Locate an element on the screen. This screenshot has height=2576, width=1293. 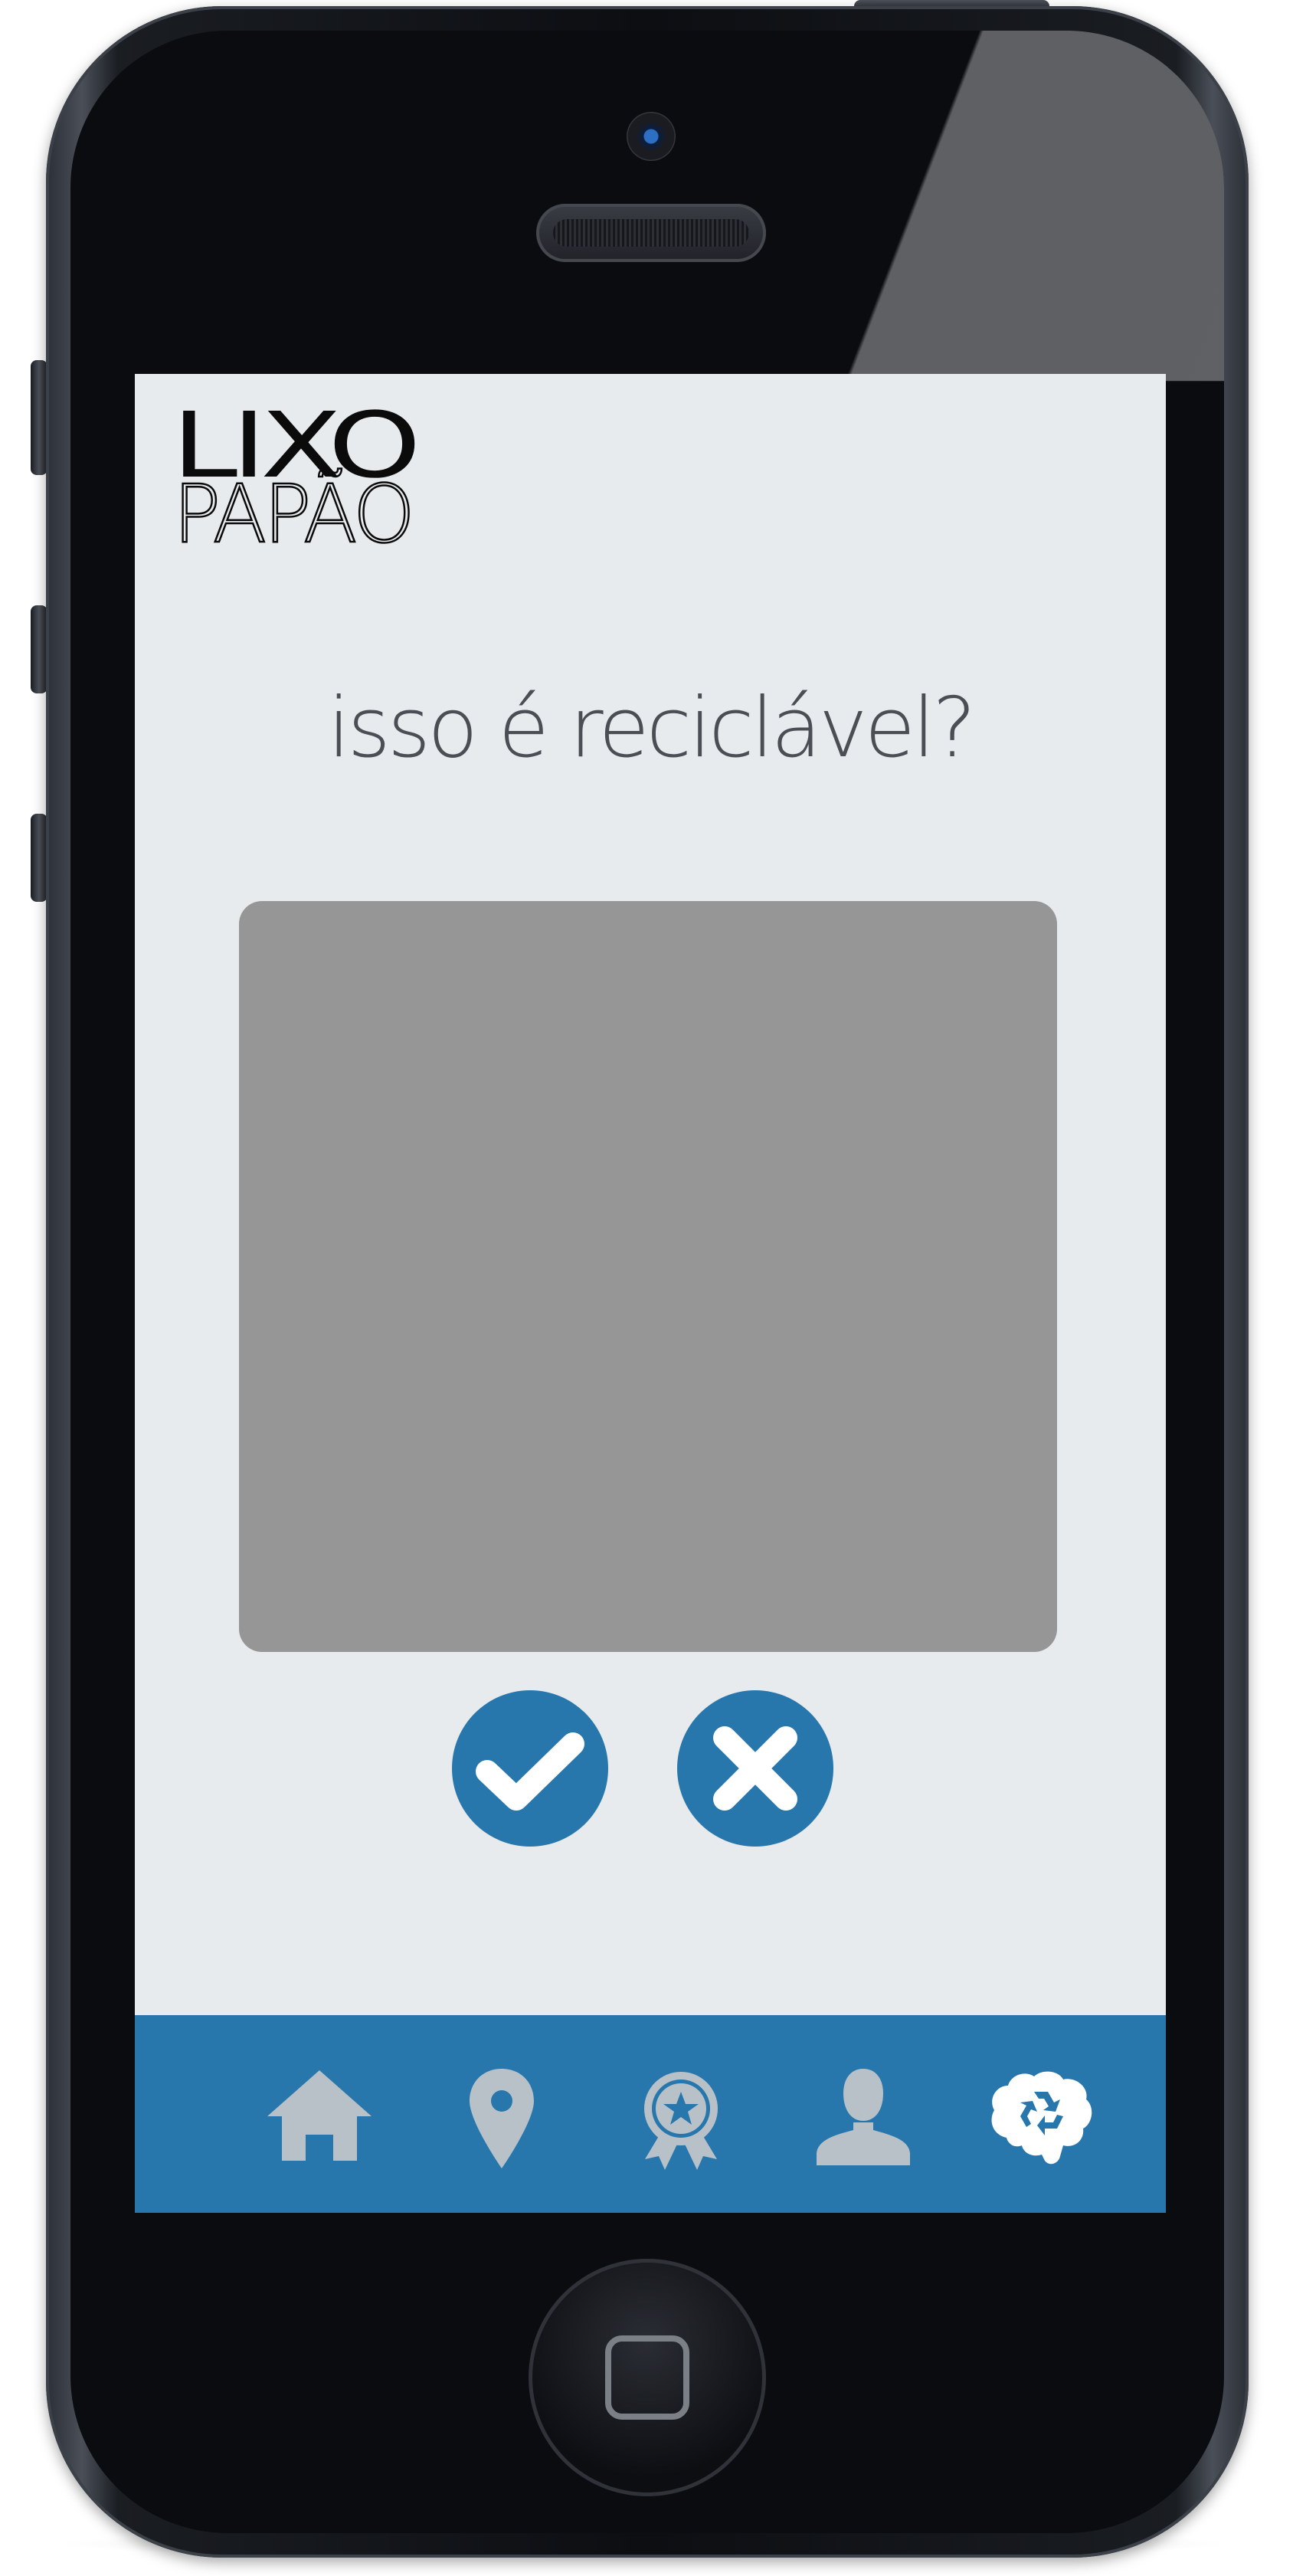
volume-down-button is located at coordinates (39, 858).